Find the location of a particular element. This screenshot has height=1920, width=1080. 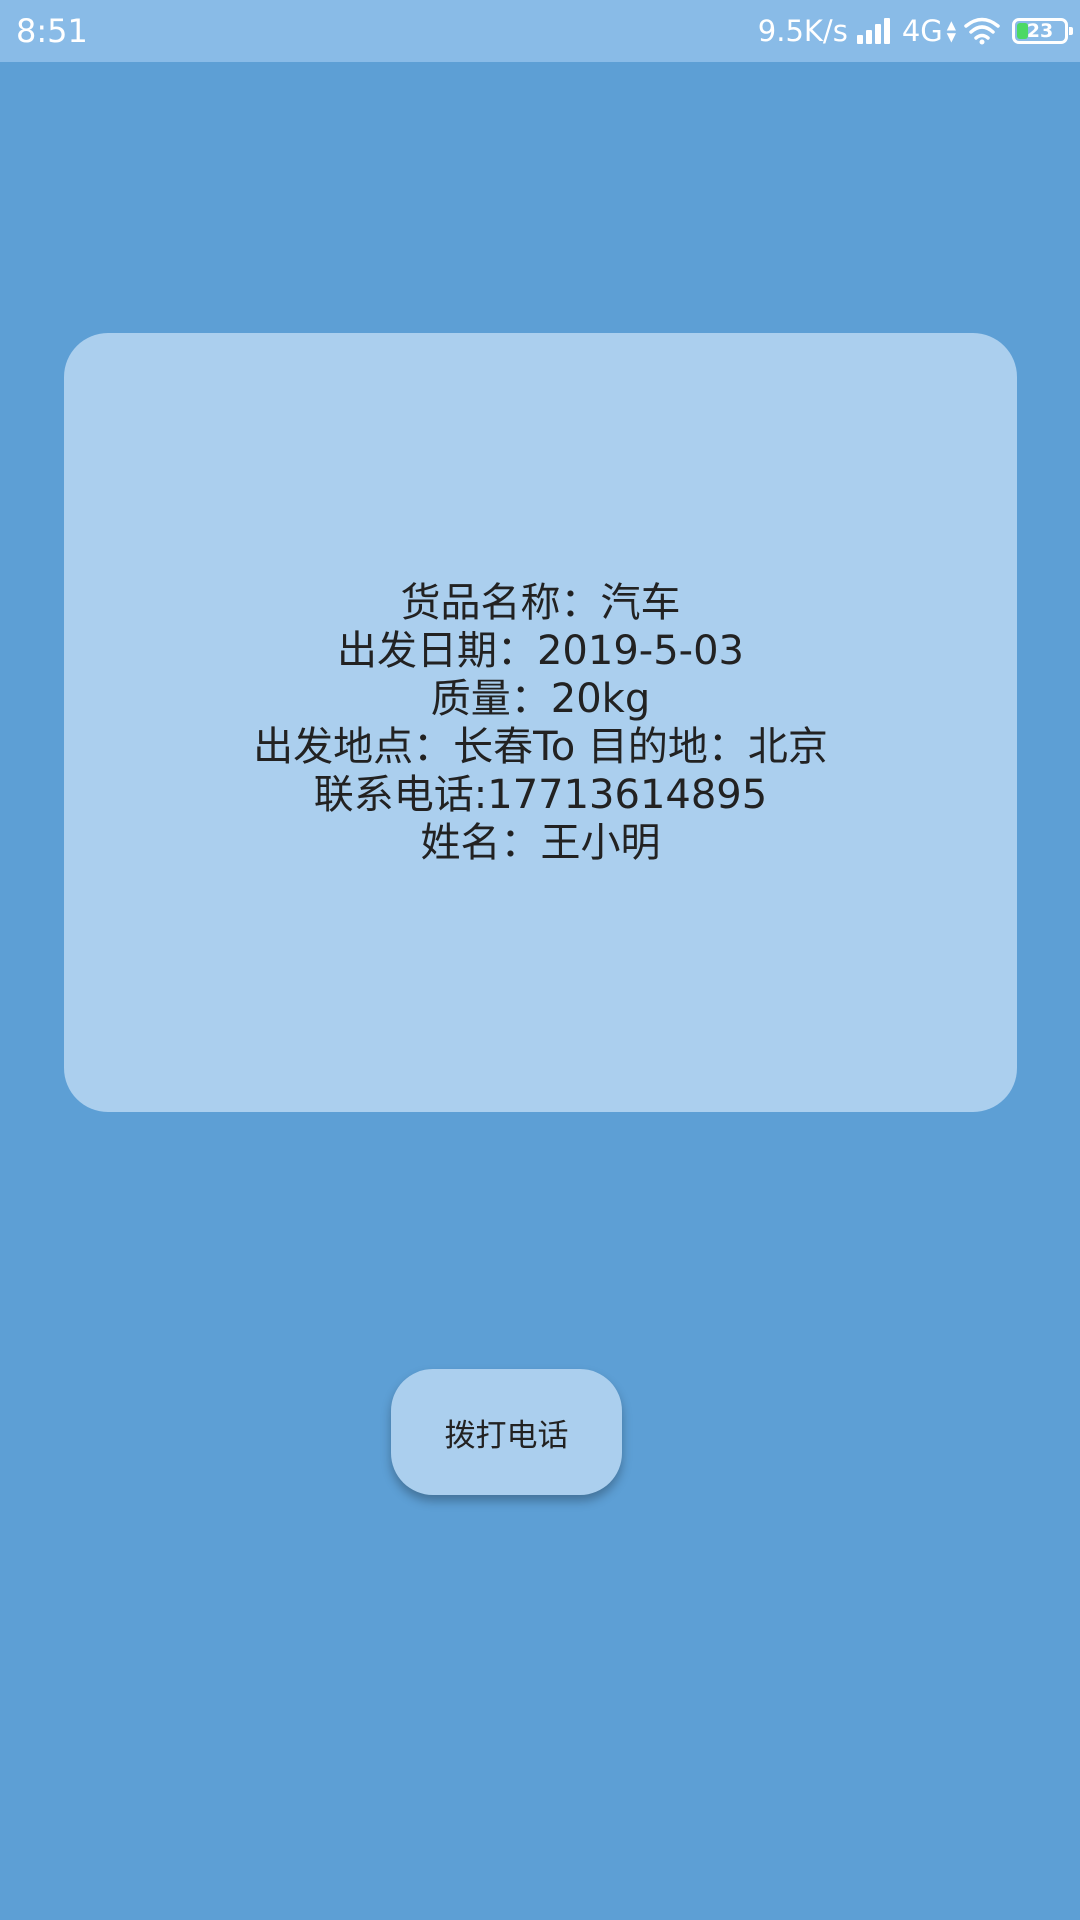

contact-name: 姓名：王小明 is located at coordinates (540, 842).